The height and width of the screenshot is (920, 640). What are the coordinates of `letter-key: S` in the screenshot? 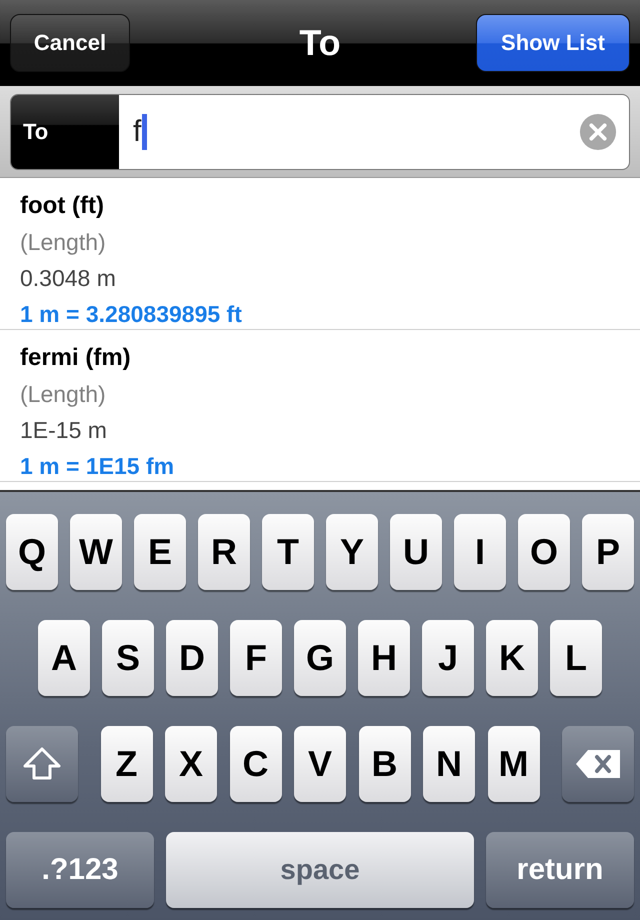 It's located at (128, 658).